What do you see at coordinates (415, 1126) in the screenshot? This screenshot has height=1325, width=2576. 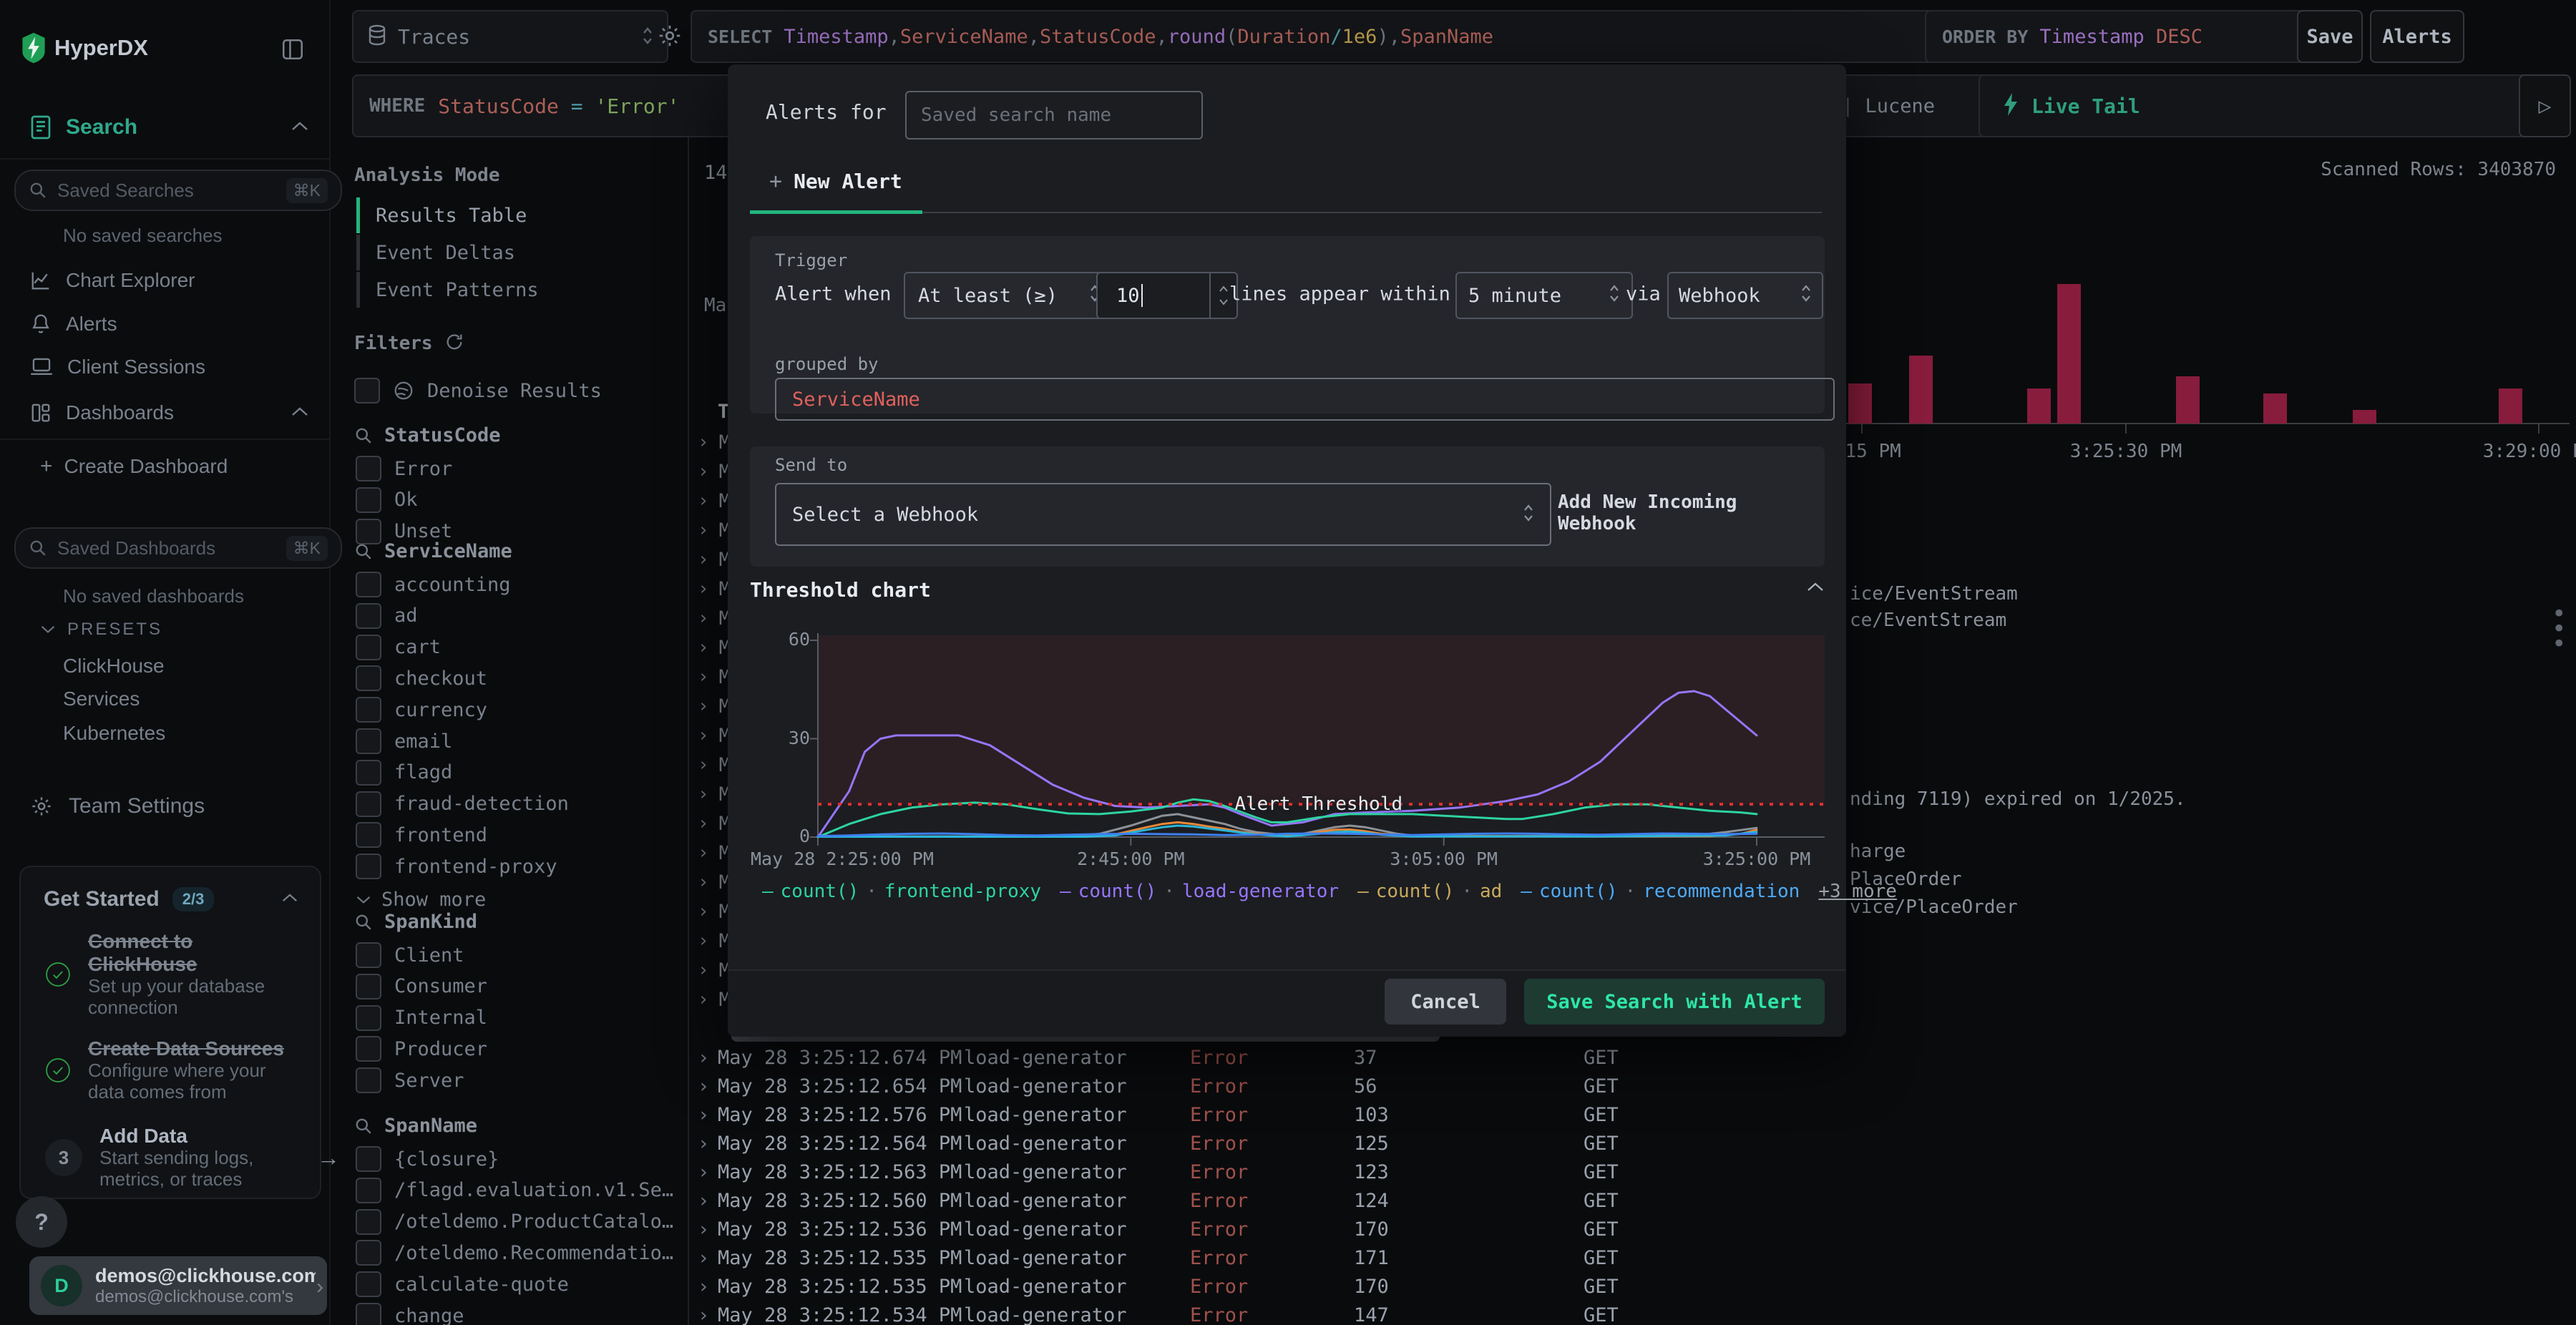 I see `filter-group-header-spanname: SpanName` at bounding box center [415, 1126].